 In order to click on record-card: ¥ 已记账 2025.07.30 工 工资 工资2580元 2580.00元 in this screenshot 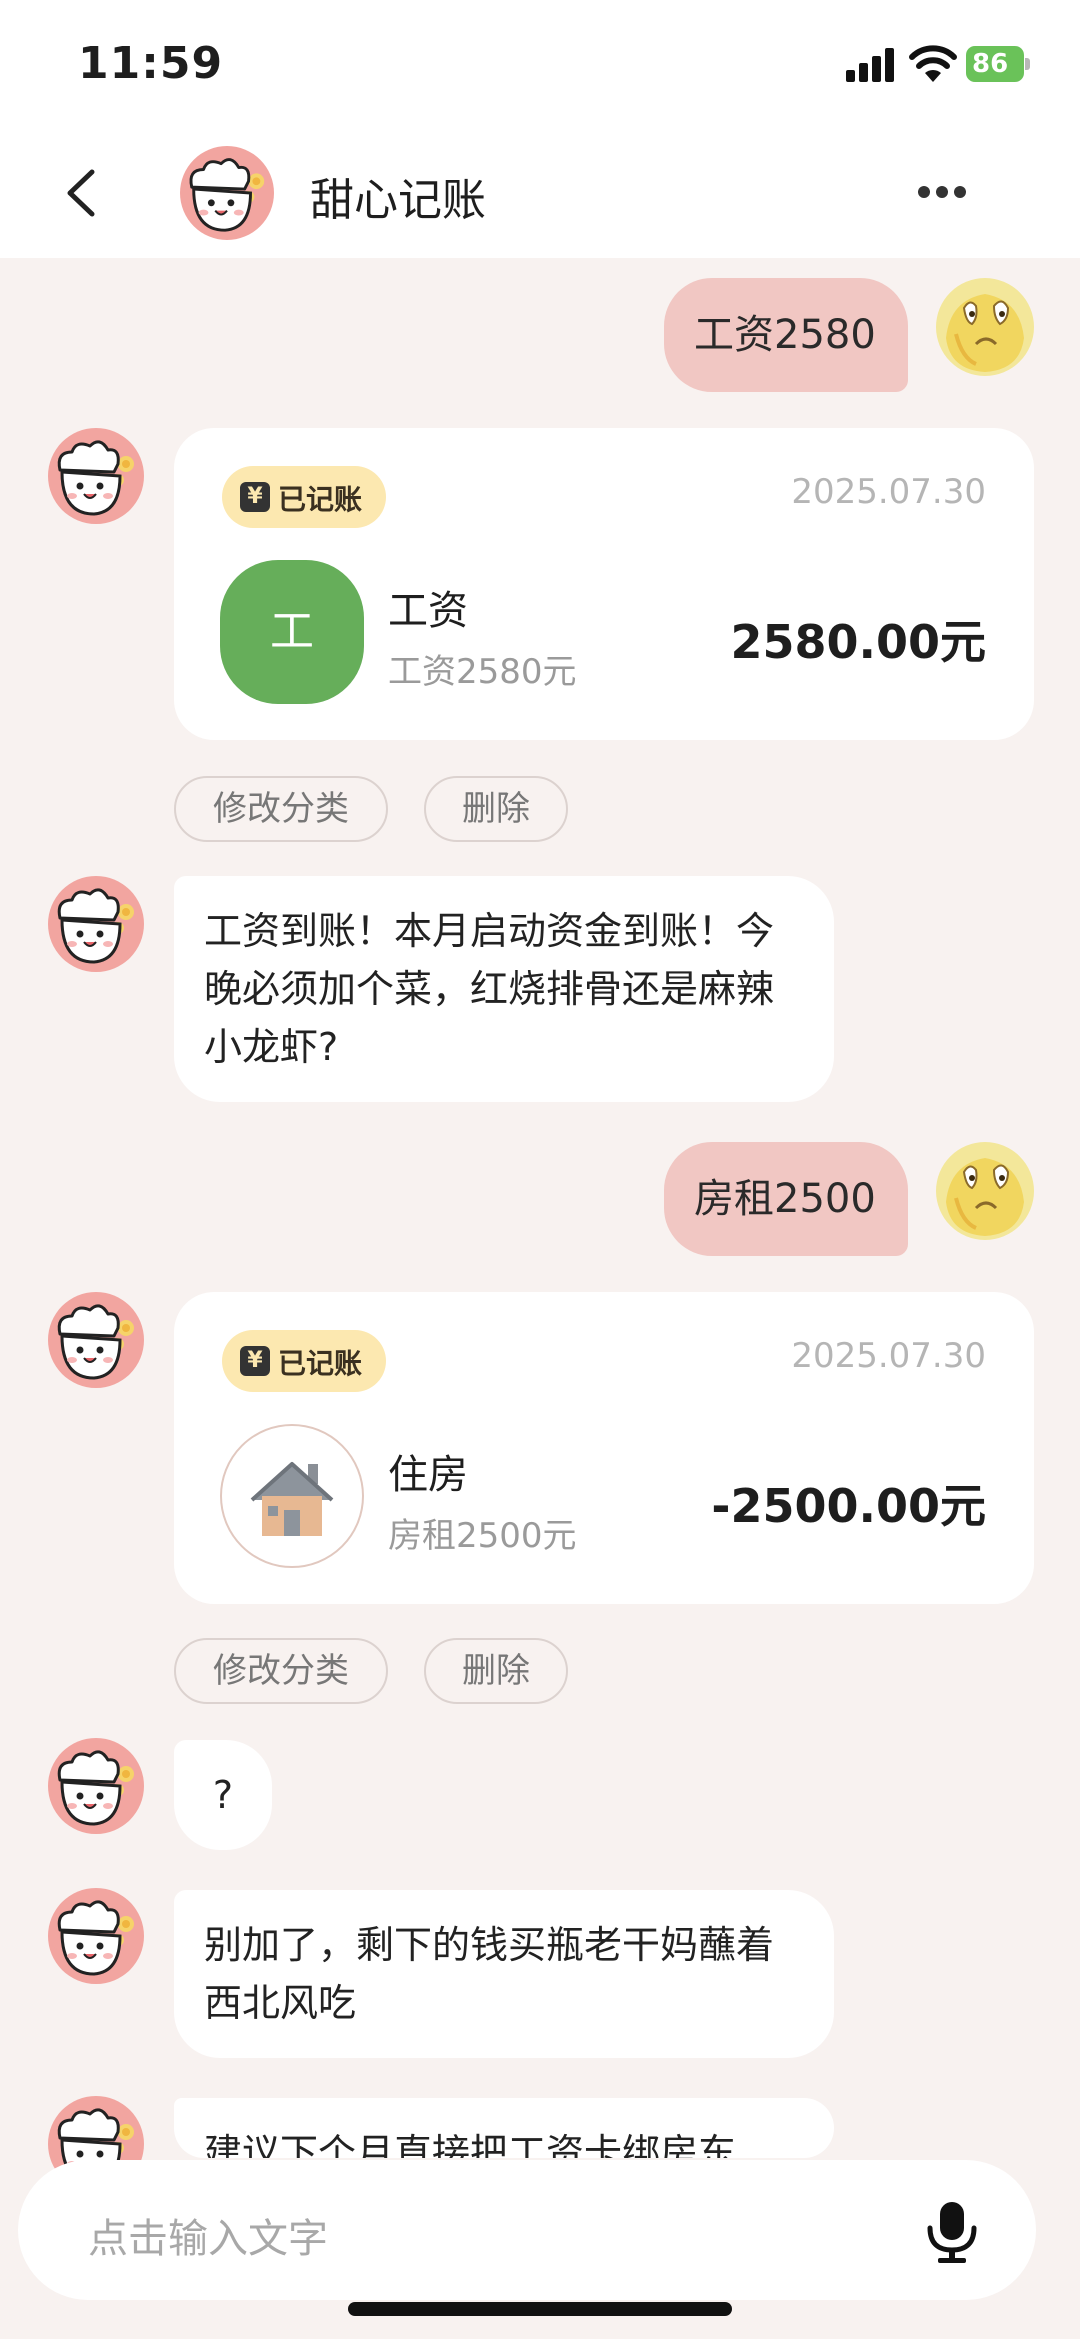, I will do `click(604, 584)`.